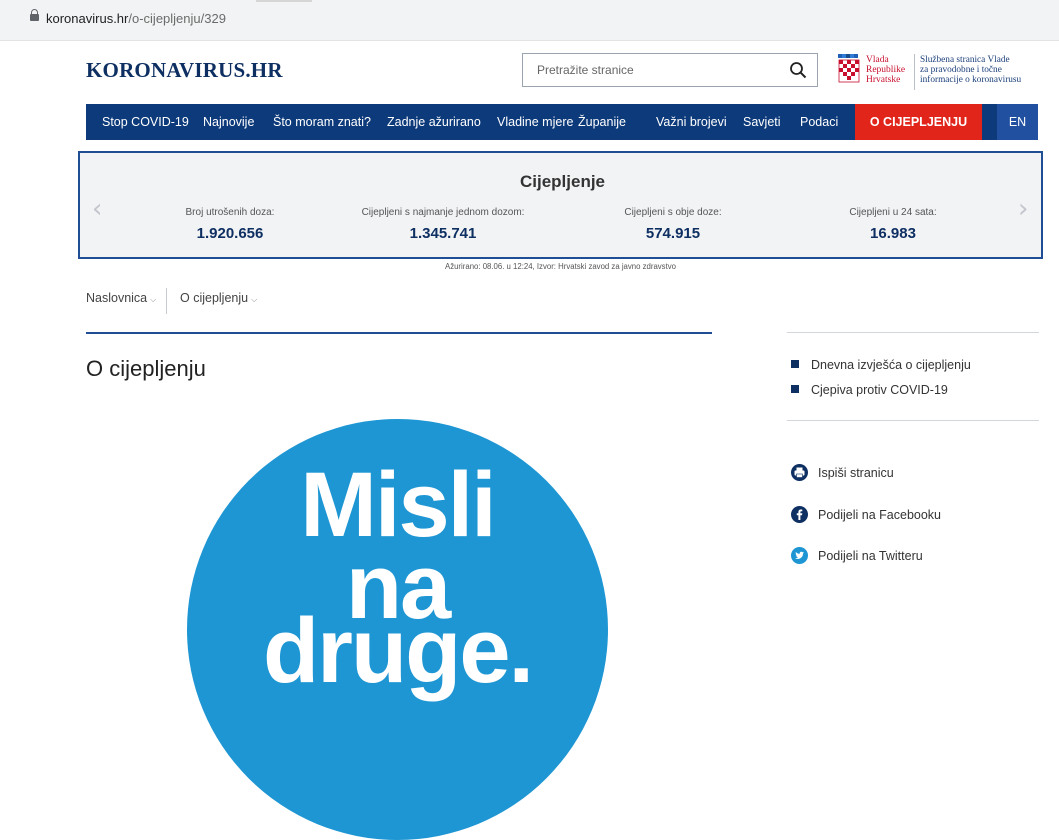  Describe the element at coordinates (799, 555) in the screenshot. I see `twitter-icon` at that location.